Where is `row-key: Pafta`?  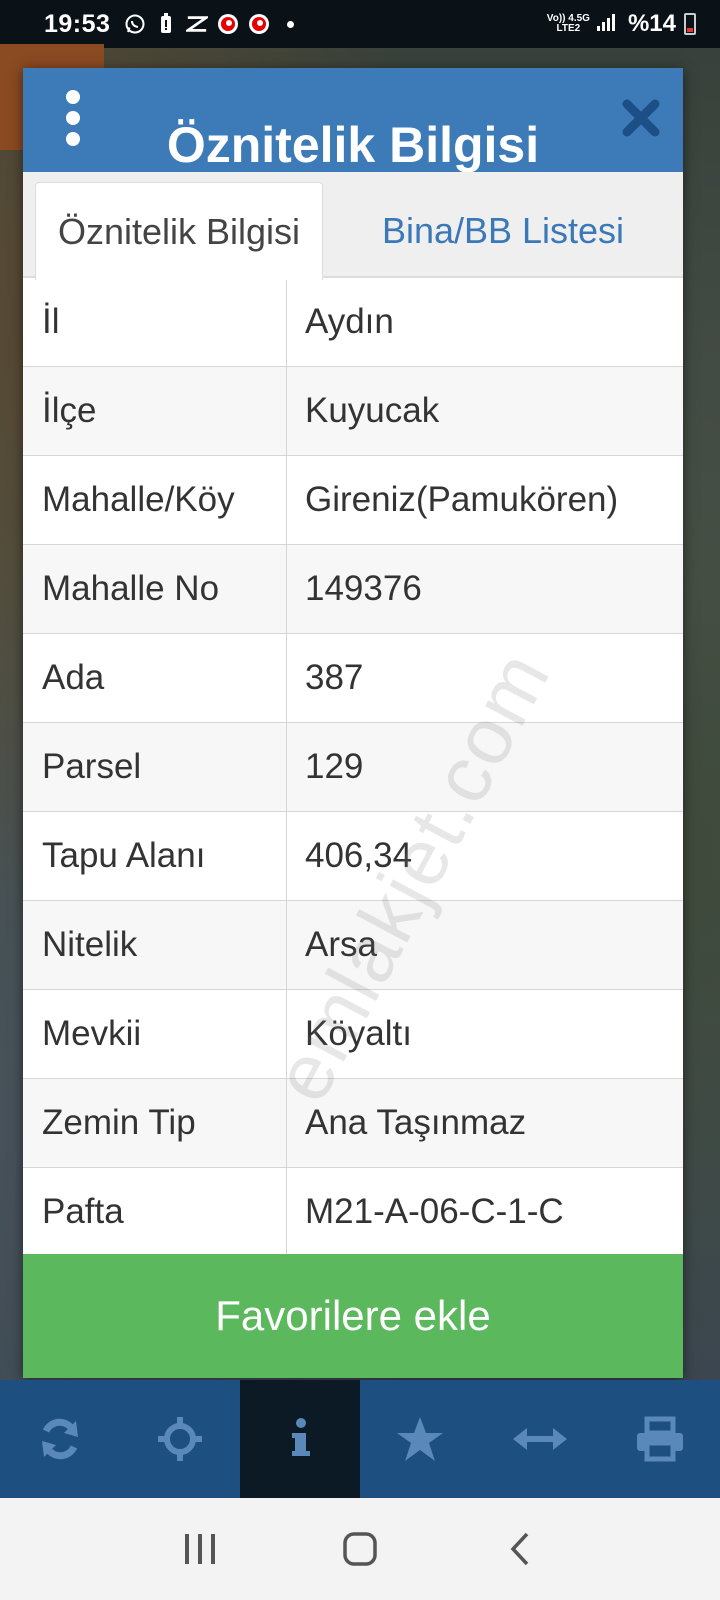 row-key: Pafta is located at coordinates (155, 1212).